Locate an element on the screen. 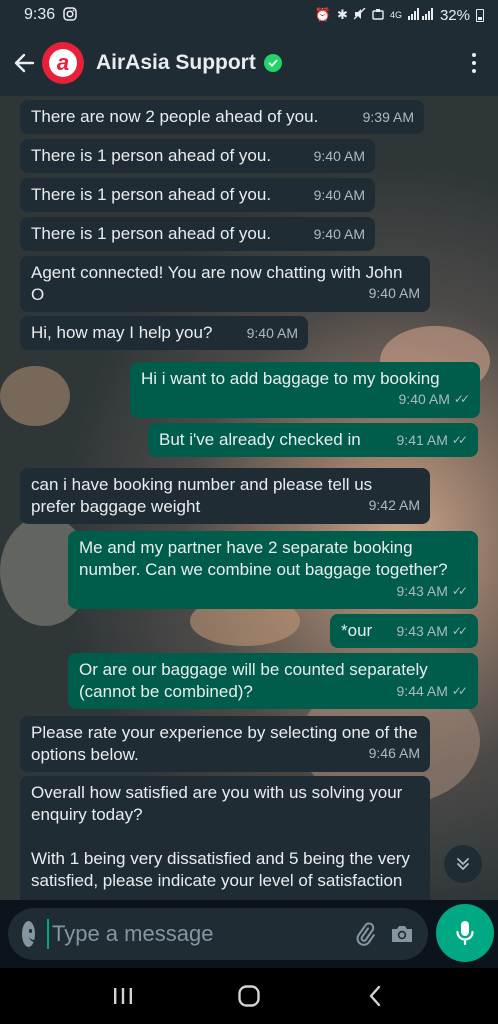 The image size is (498, 1024). mute-icon is located at coordinates (359, 15).